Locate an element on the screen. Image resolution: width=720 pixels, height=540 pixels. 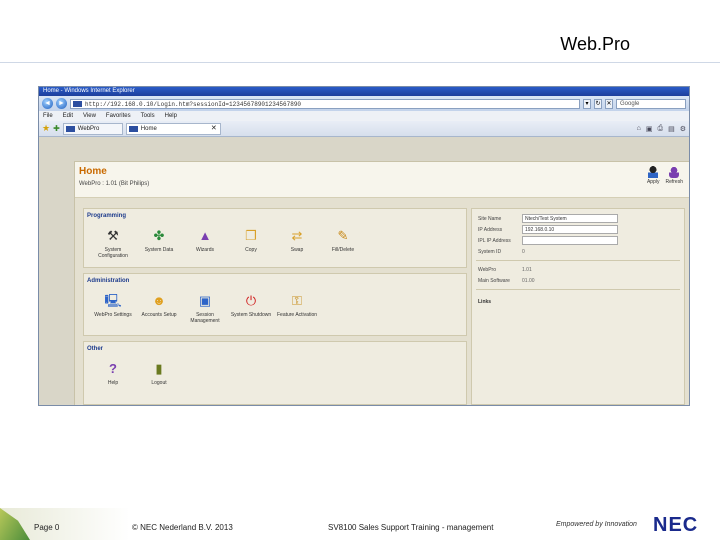
system-data-button: ✤ System Data is located at coordinates (159, 243).